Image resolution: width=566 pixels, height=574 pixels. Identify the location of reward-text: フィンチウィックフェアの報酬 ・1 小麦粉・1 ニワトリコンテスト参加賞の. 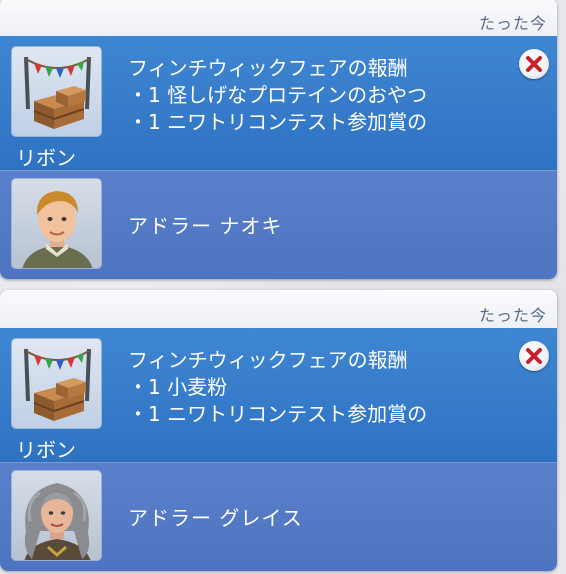
(277, 387).